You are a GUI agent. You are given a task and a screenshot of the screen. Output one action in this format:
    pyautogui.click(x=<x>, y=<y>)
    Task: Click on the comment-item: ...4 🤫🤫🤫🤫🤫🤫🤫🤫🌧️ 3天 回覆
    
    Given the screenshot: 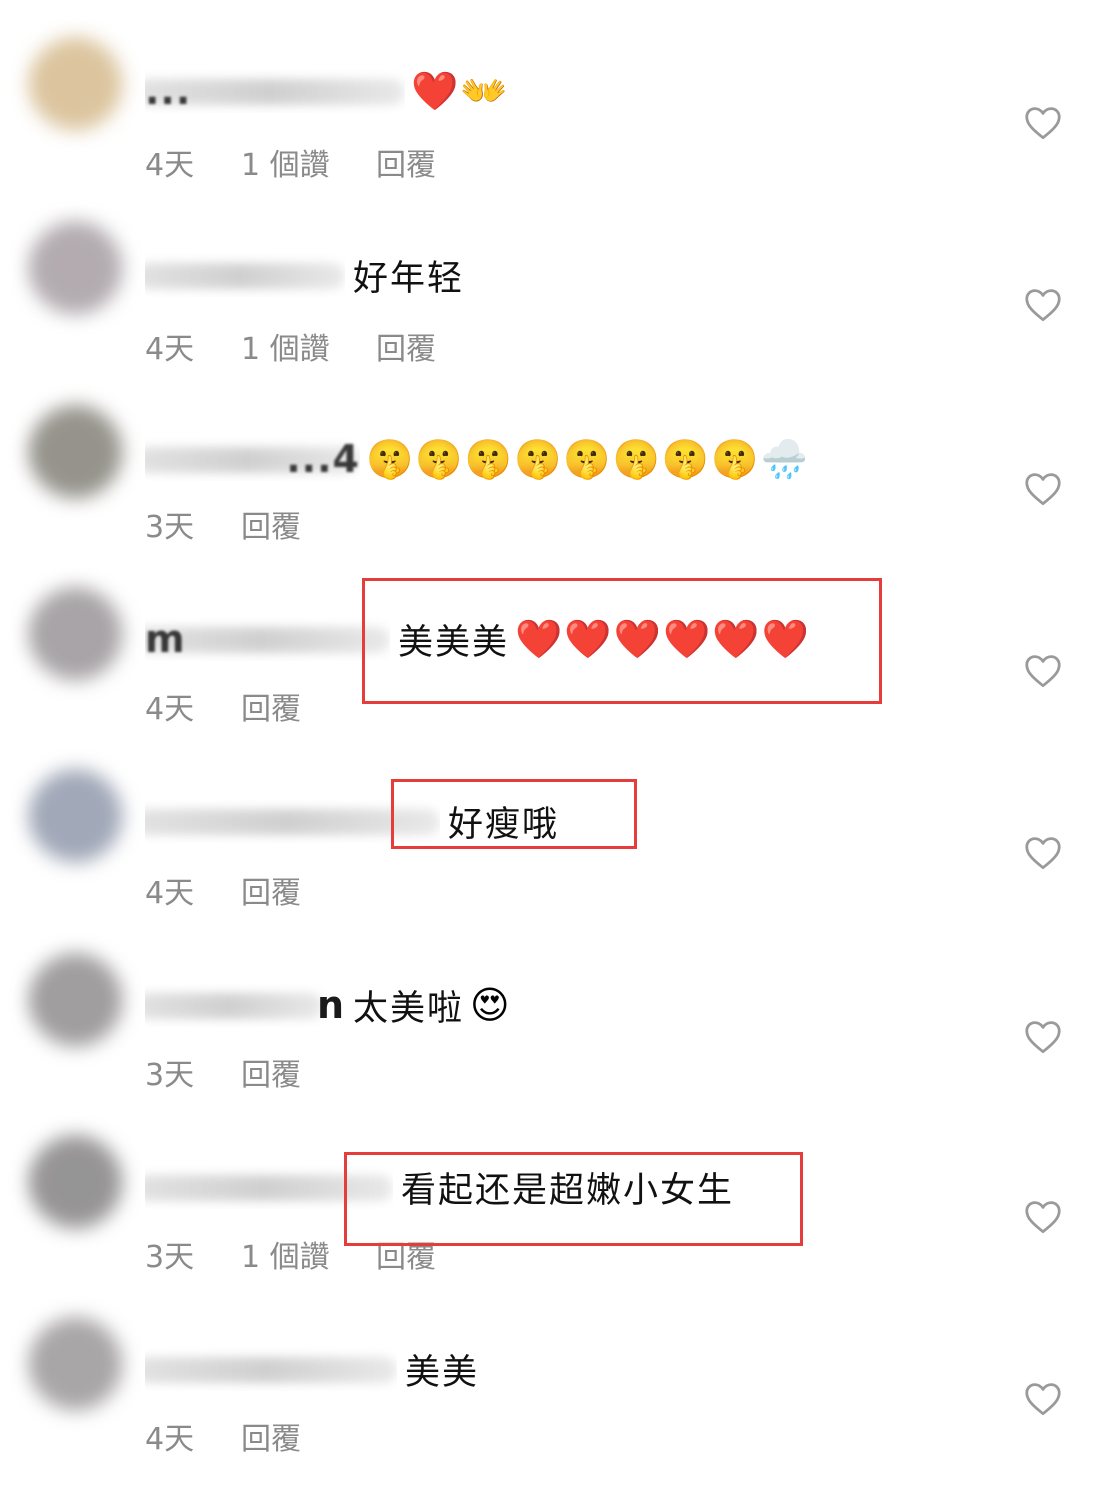 What is the action you would take?
    pyautogui.click(x=559, y=486)
    